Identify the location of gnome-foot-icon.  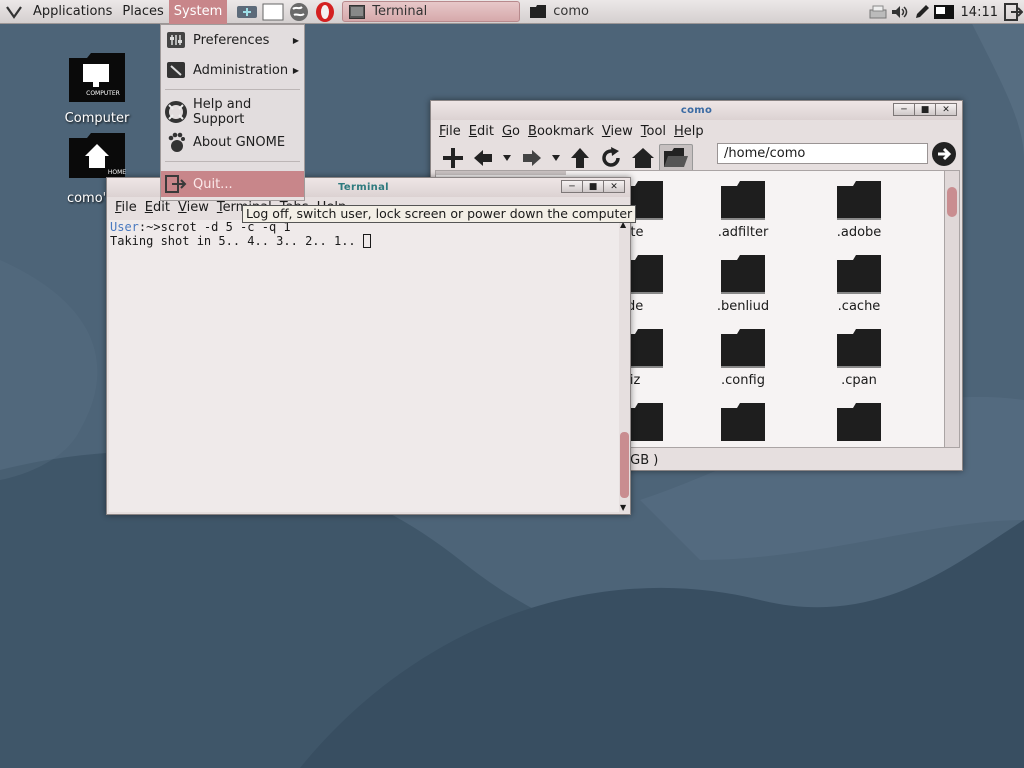
(176, 142).